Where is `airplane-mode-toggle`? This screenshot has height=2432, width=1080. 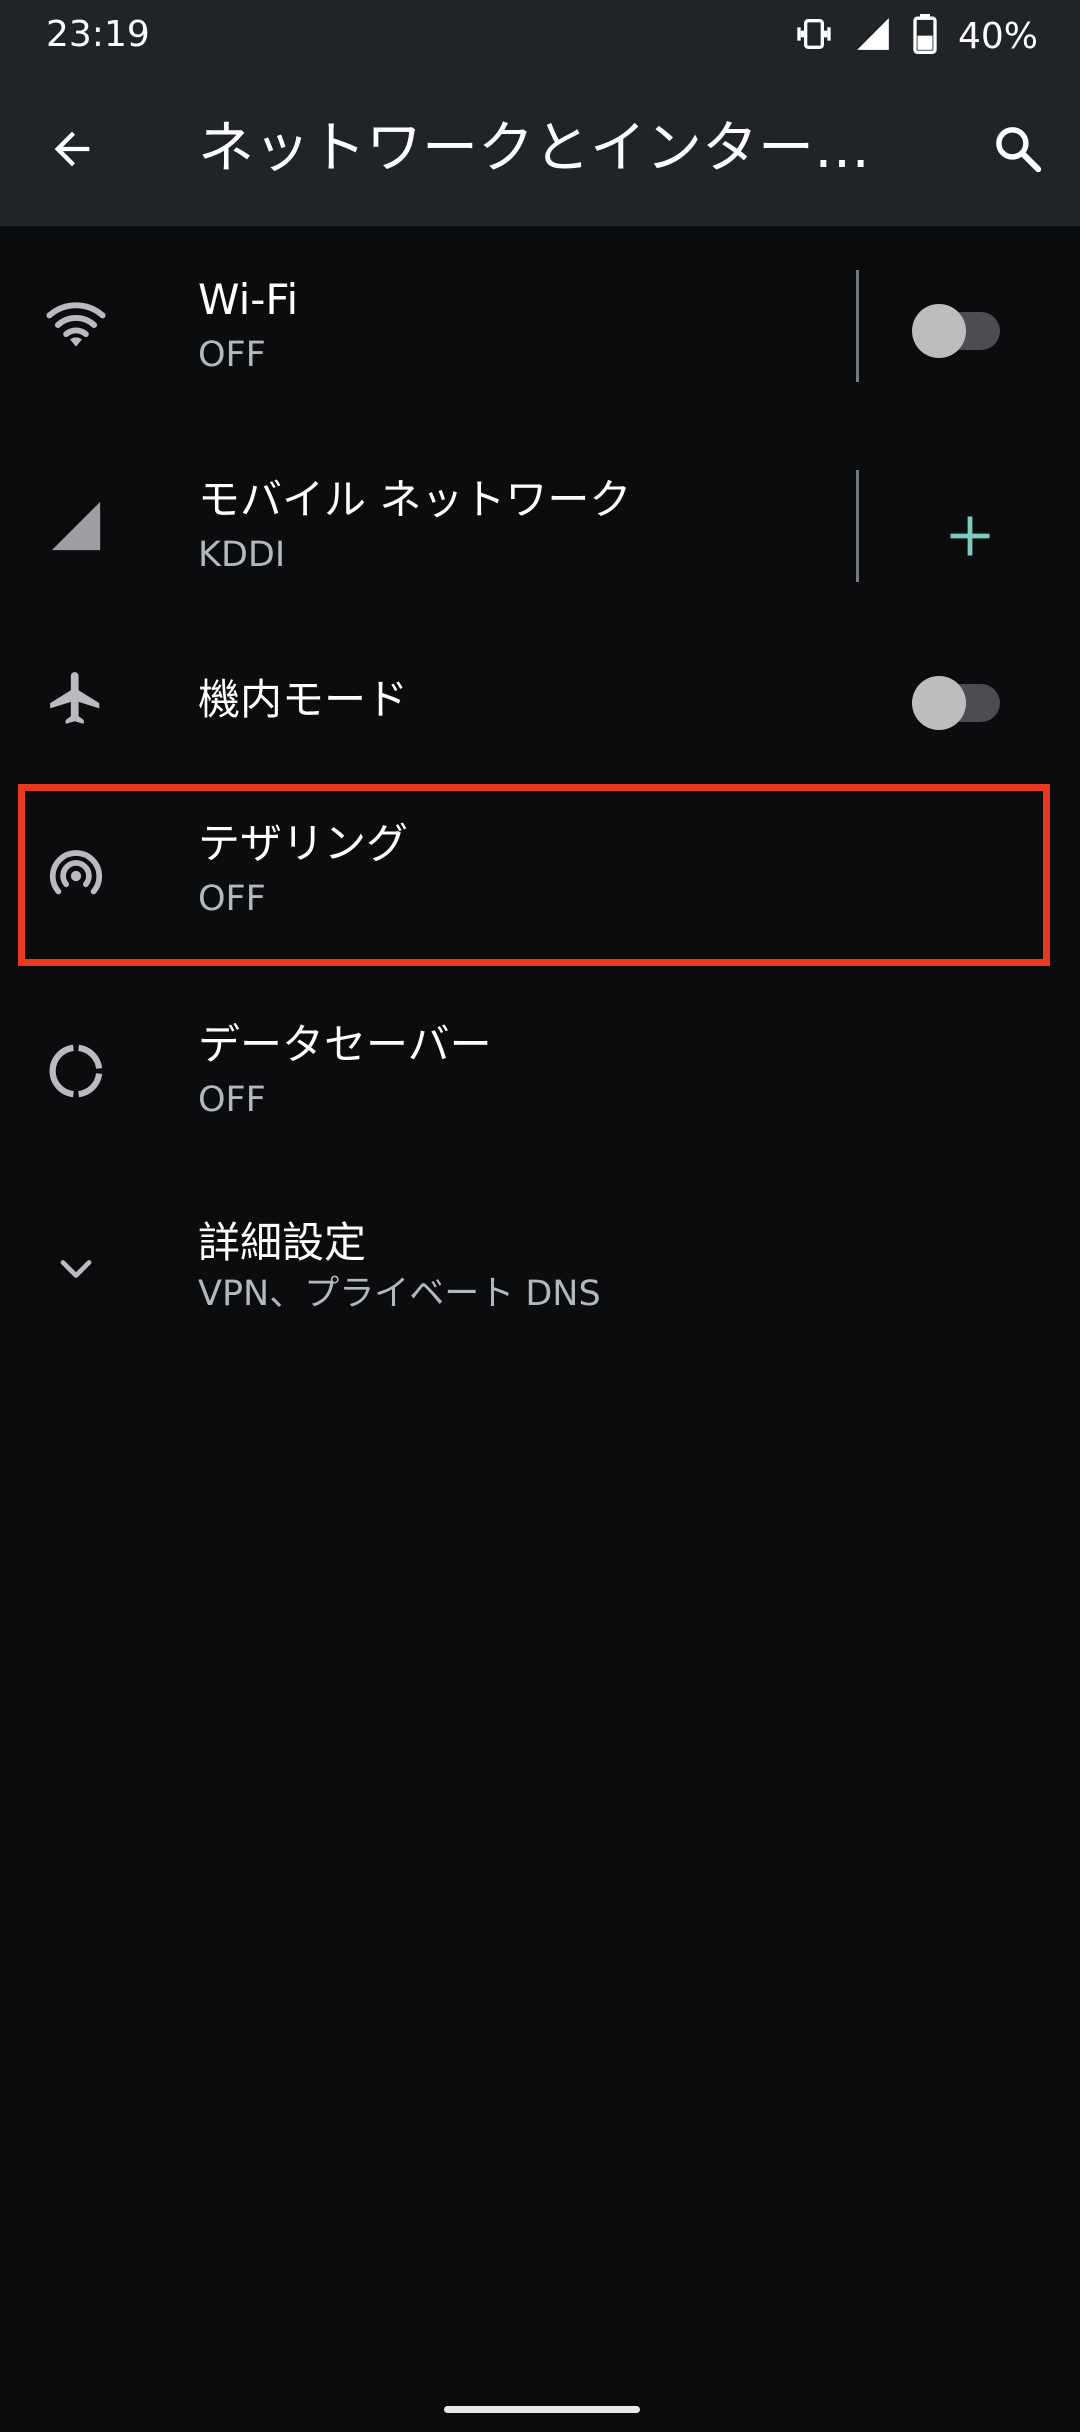
airplane-mode-toggle is located at coordinates (960, 699).